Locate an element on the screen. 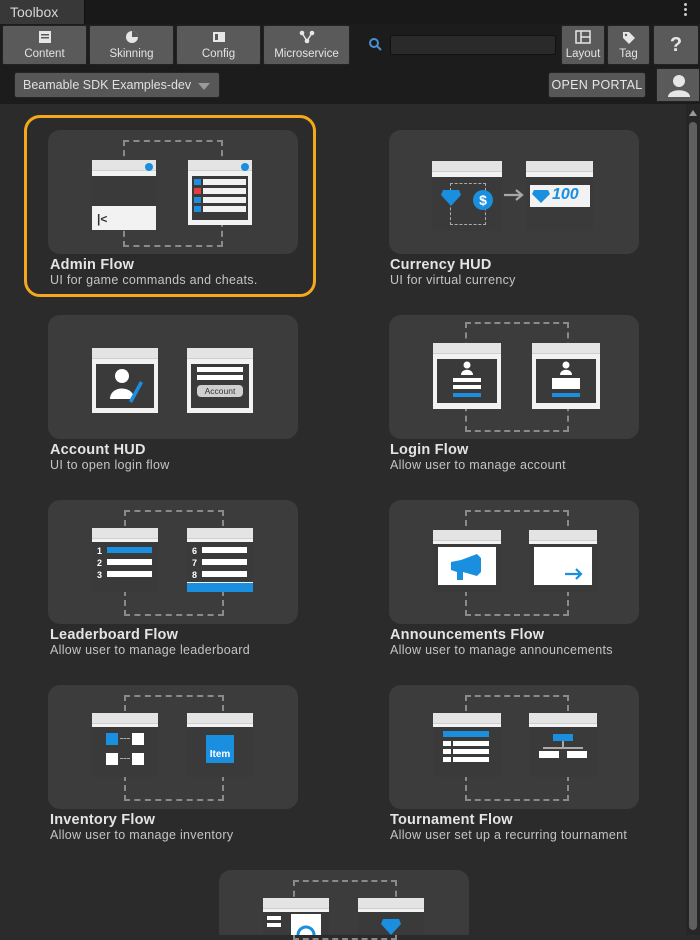  tag-button: Tag is located at coordinates (628, 45).